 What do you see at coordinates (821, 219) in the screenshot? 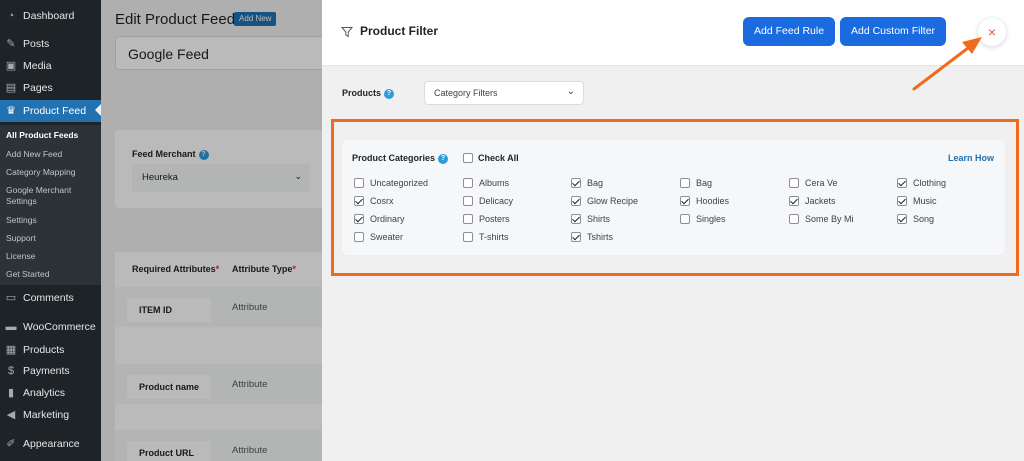
I see `category-checkbox-item: Some By Mi` at bounding box center [821, 219].